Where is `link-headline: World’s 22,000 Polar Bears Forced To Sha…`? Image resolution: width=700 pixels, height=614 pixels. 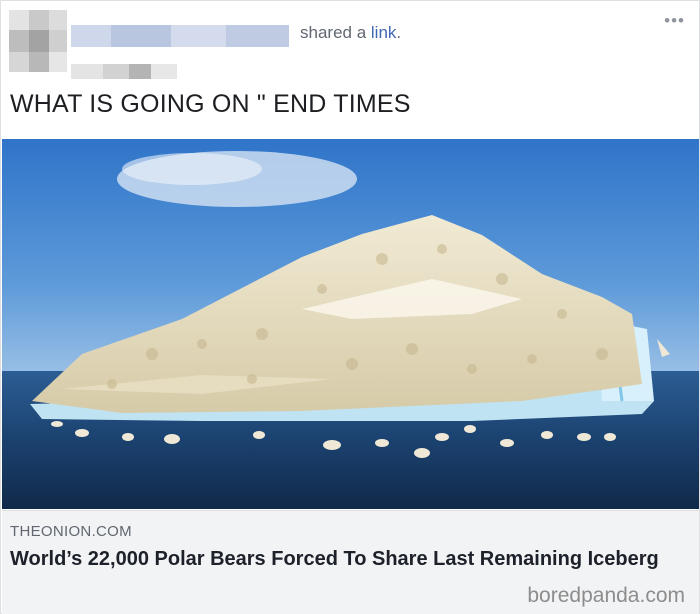
link-headline: World’s 22,000 Polar Bears Forced To Sha… is located at coordinates (340, 559).